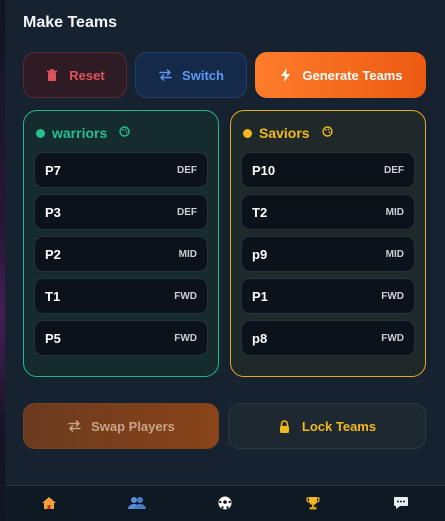 The width and height of the screenshot is (445, 521). I want to click on page-title: Make Teams, so click(70, 22).